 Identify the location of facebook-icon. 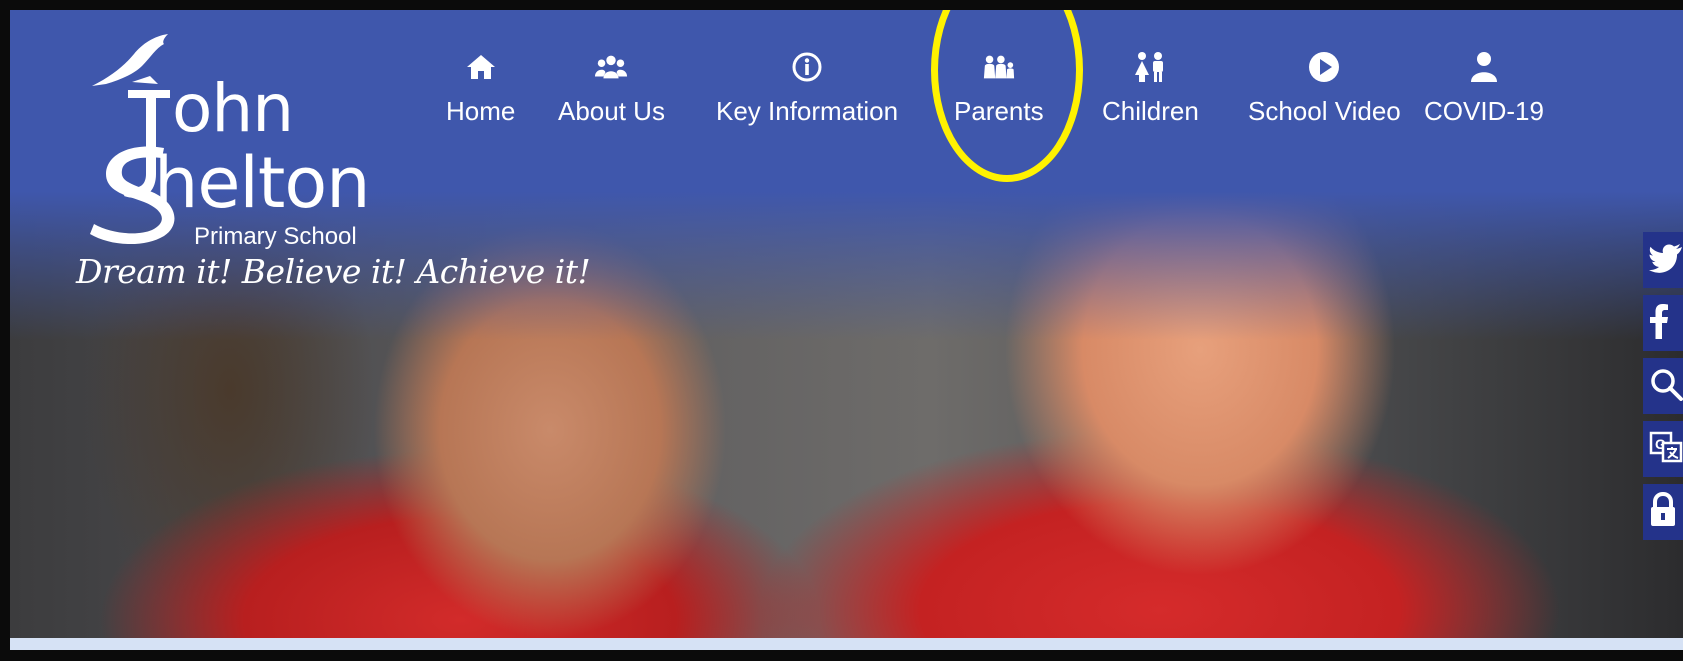
(1659, 323).